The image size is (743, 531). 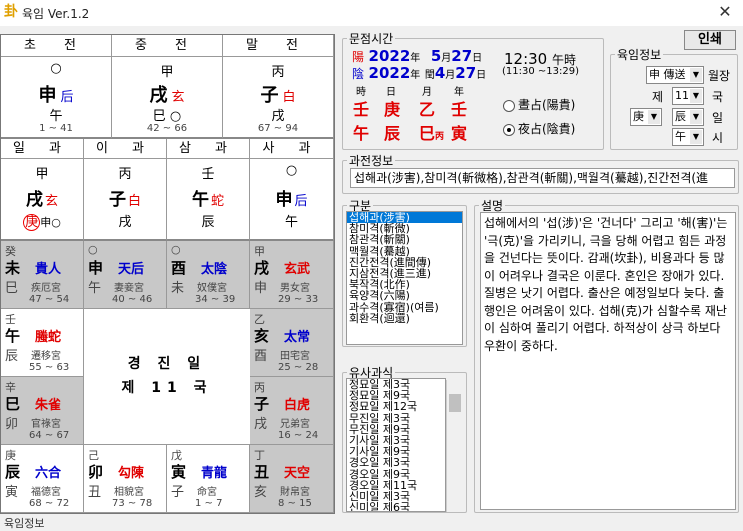 What do you see at coordinates (125, 275) in the screenshot?
I see `palace-cell: ○ 申天后午妻妾宮 40 ~ 46` at bounding box center [125, 275].